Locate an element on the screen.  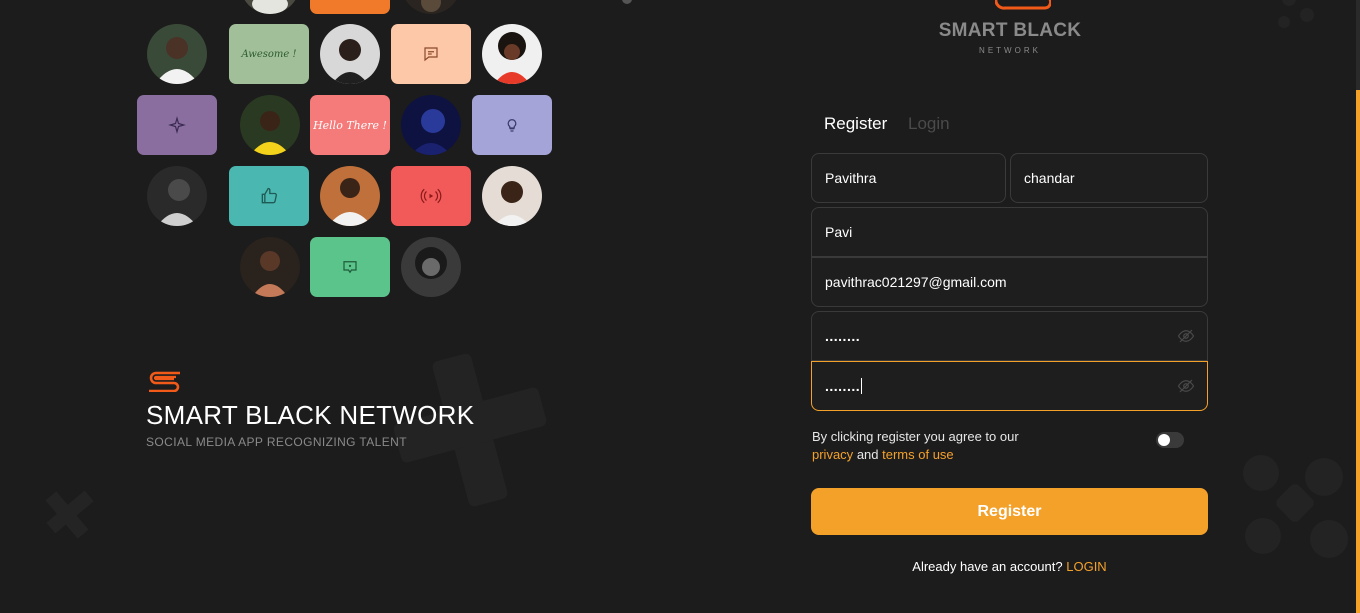
login-link: LOGIN is located at coordinates (1086, 566).